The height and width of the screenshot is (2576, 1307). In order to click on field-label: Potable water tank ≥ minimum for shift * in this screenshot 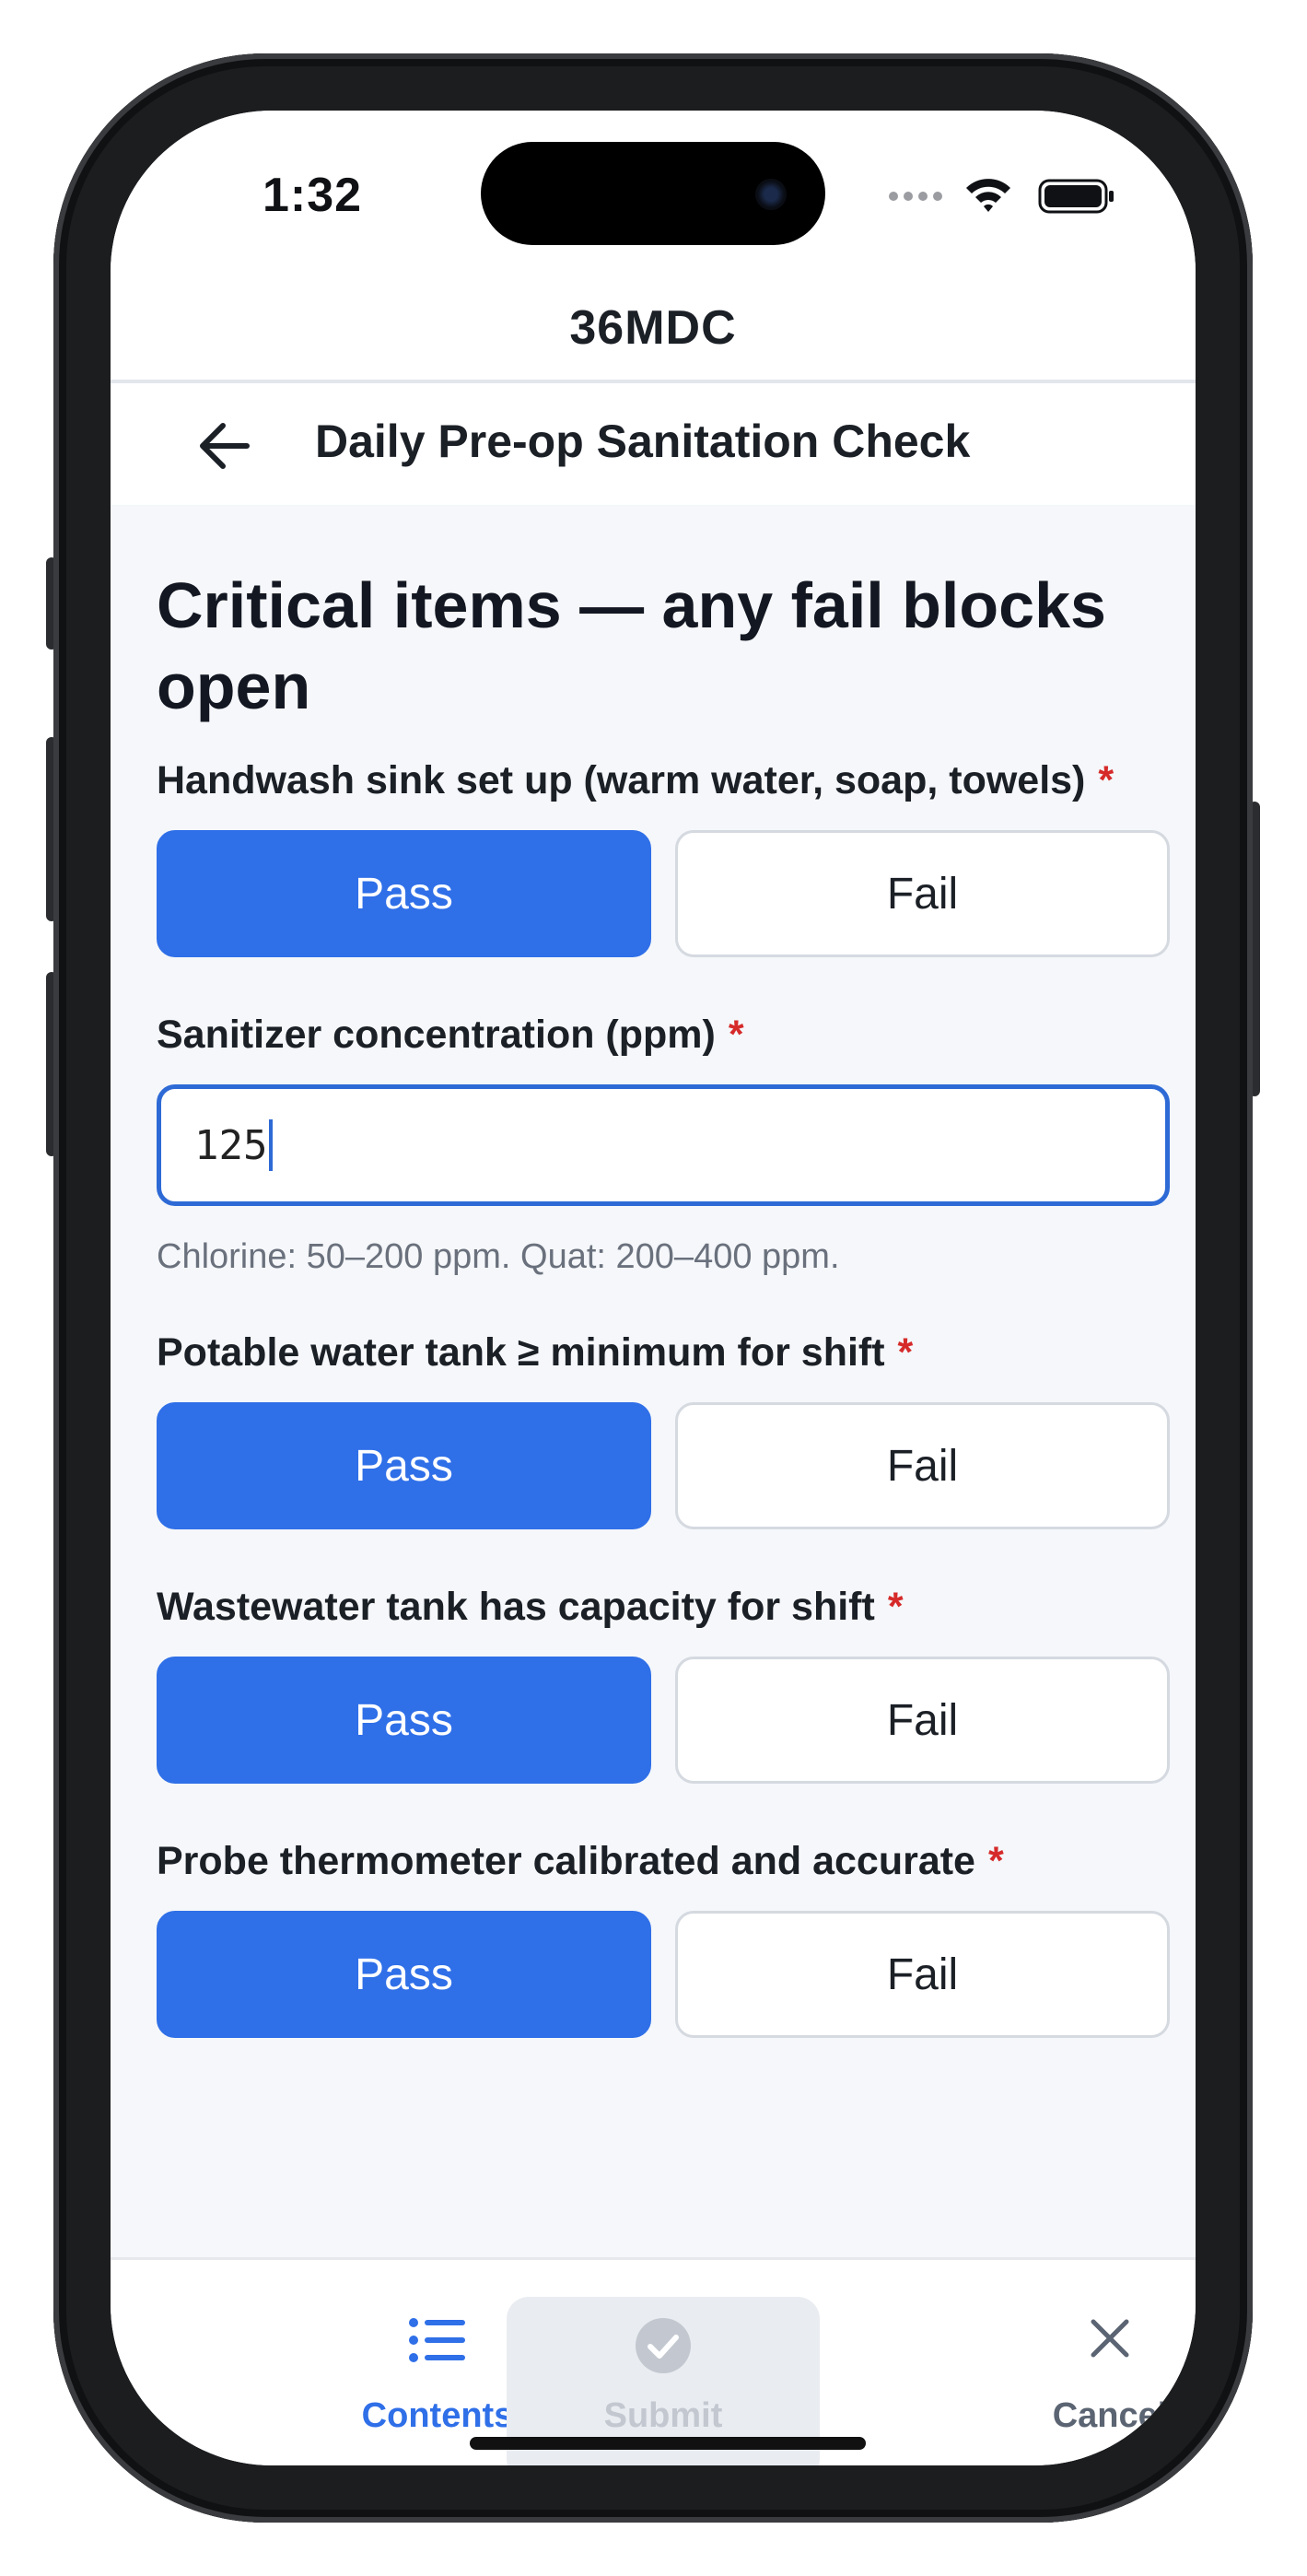, I will do `click(536, 1352)`.